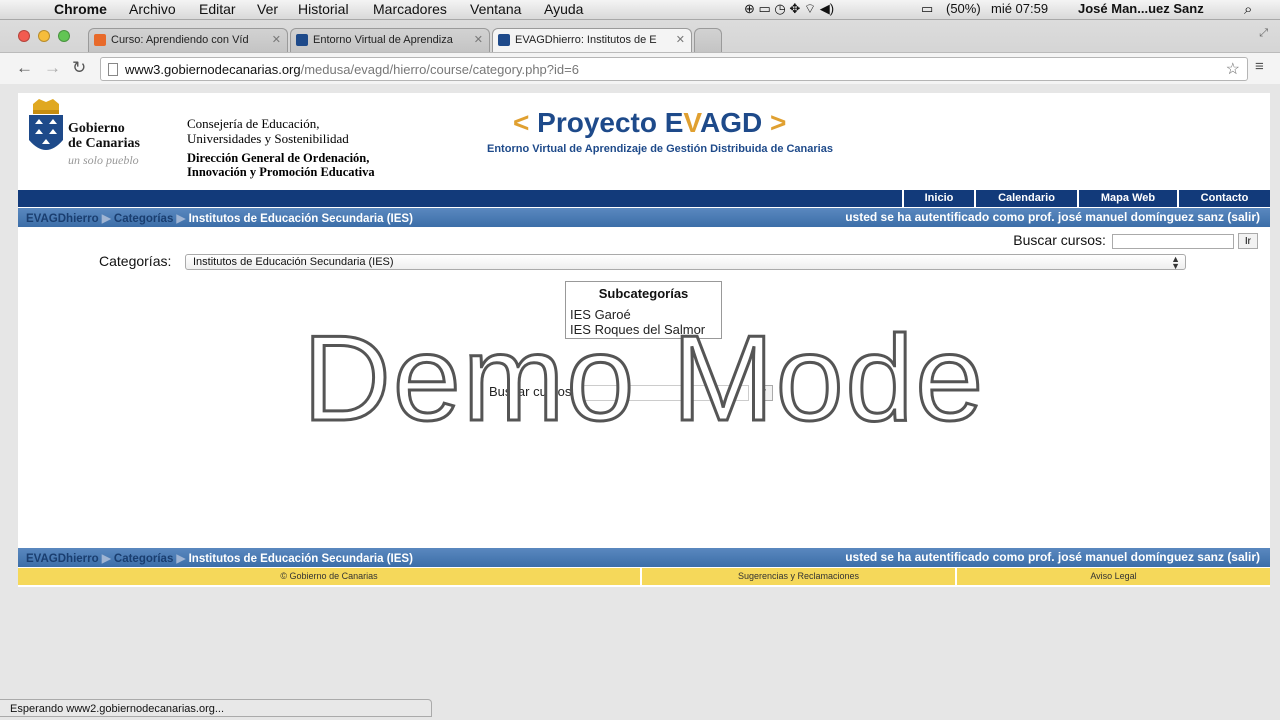  What do you see at coordinates (1233, 69) in the screenshot?
I see `bookmark-star-icon: ☆` at bounding box center [1233, 69].